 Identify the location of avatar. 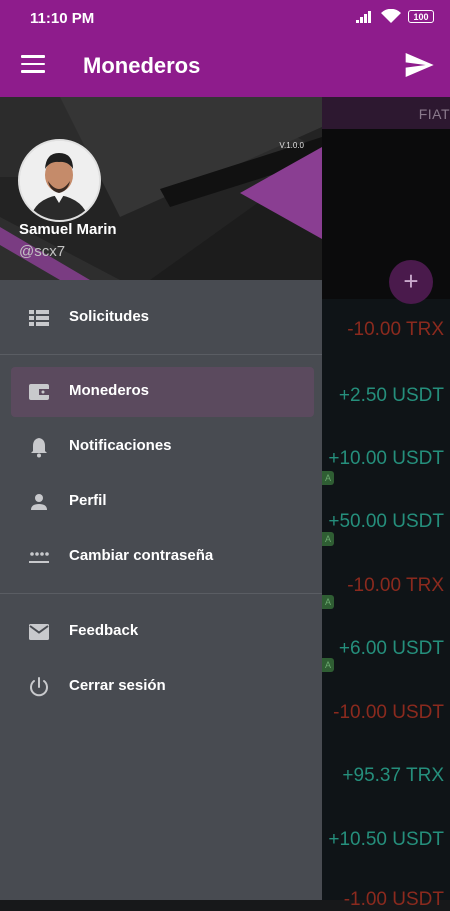
(59, 180).